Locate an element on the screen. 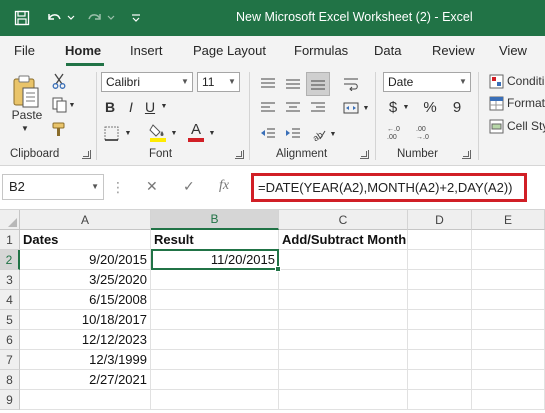 The image size is (545, 413). cell-styles-label: Cell Sty is located at coordinates (526, 126).